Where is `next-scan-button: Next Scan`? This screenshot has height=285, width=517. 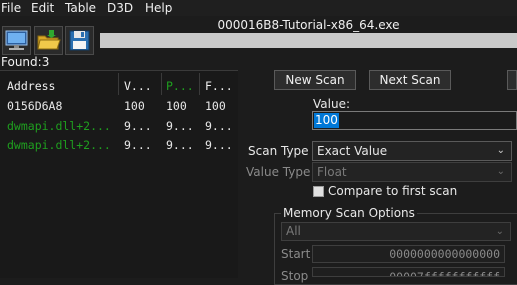
next-scan-button: Next Scan is located at coordinates (410, 80).